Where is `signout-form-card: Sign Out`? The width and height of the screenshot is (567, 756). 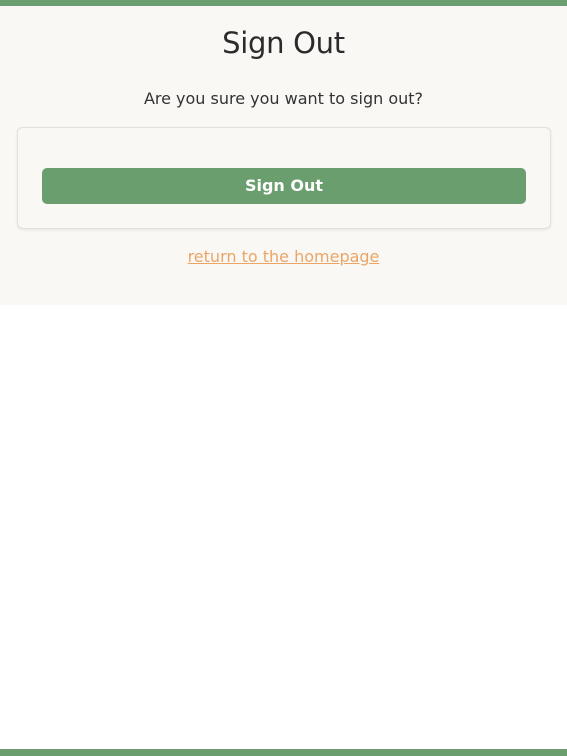
signout-form-card: Sign Out is located at coordinates (284, 178).